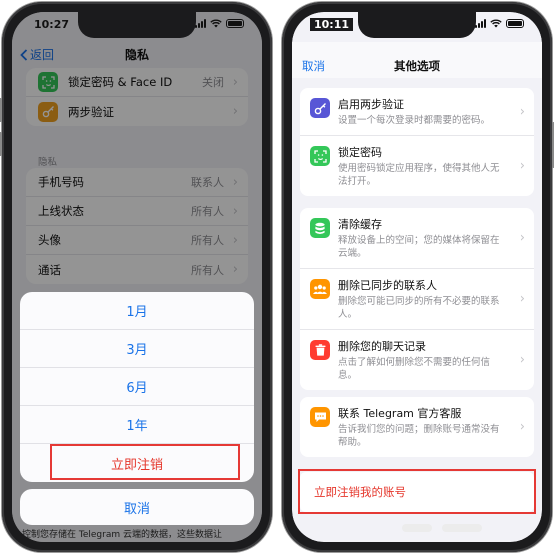  I want to click on option-title: 删除您的聊天记录, so click(382, 346).